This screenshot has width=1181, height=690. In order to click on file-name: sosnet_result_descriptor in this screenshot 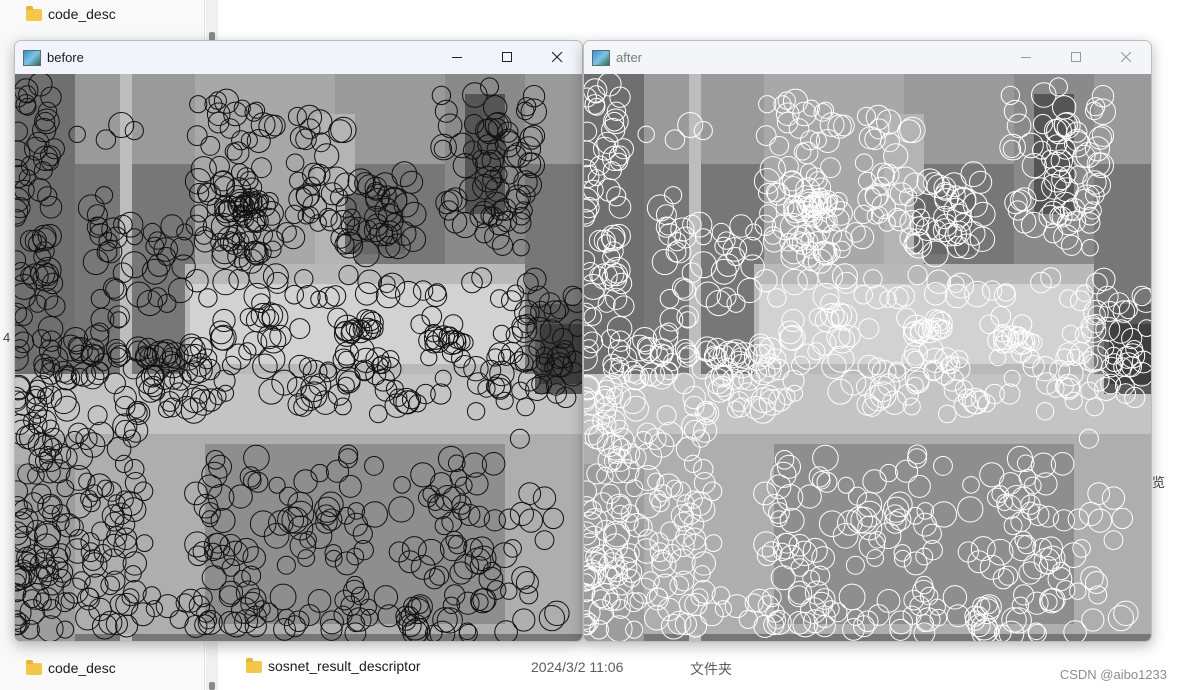, I will do `click(344, 666)`.